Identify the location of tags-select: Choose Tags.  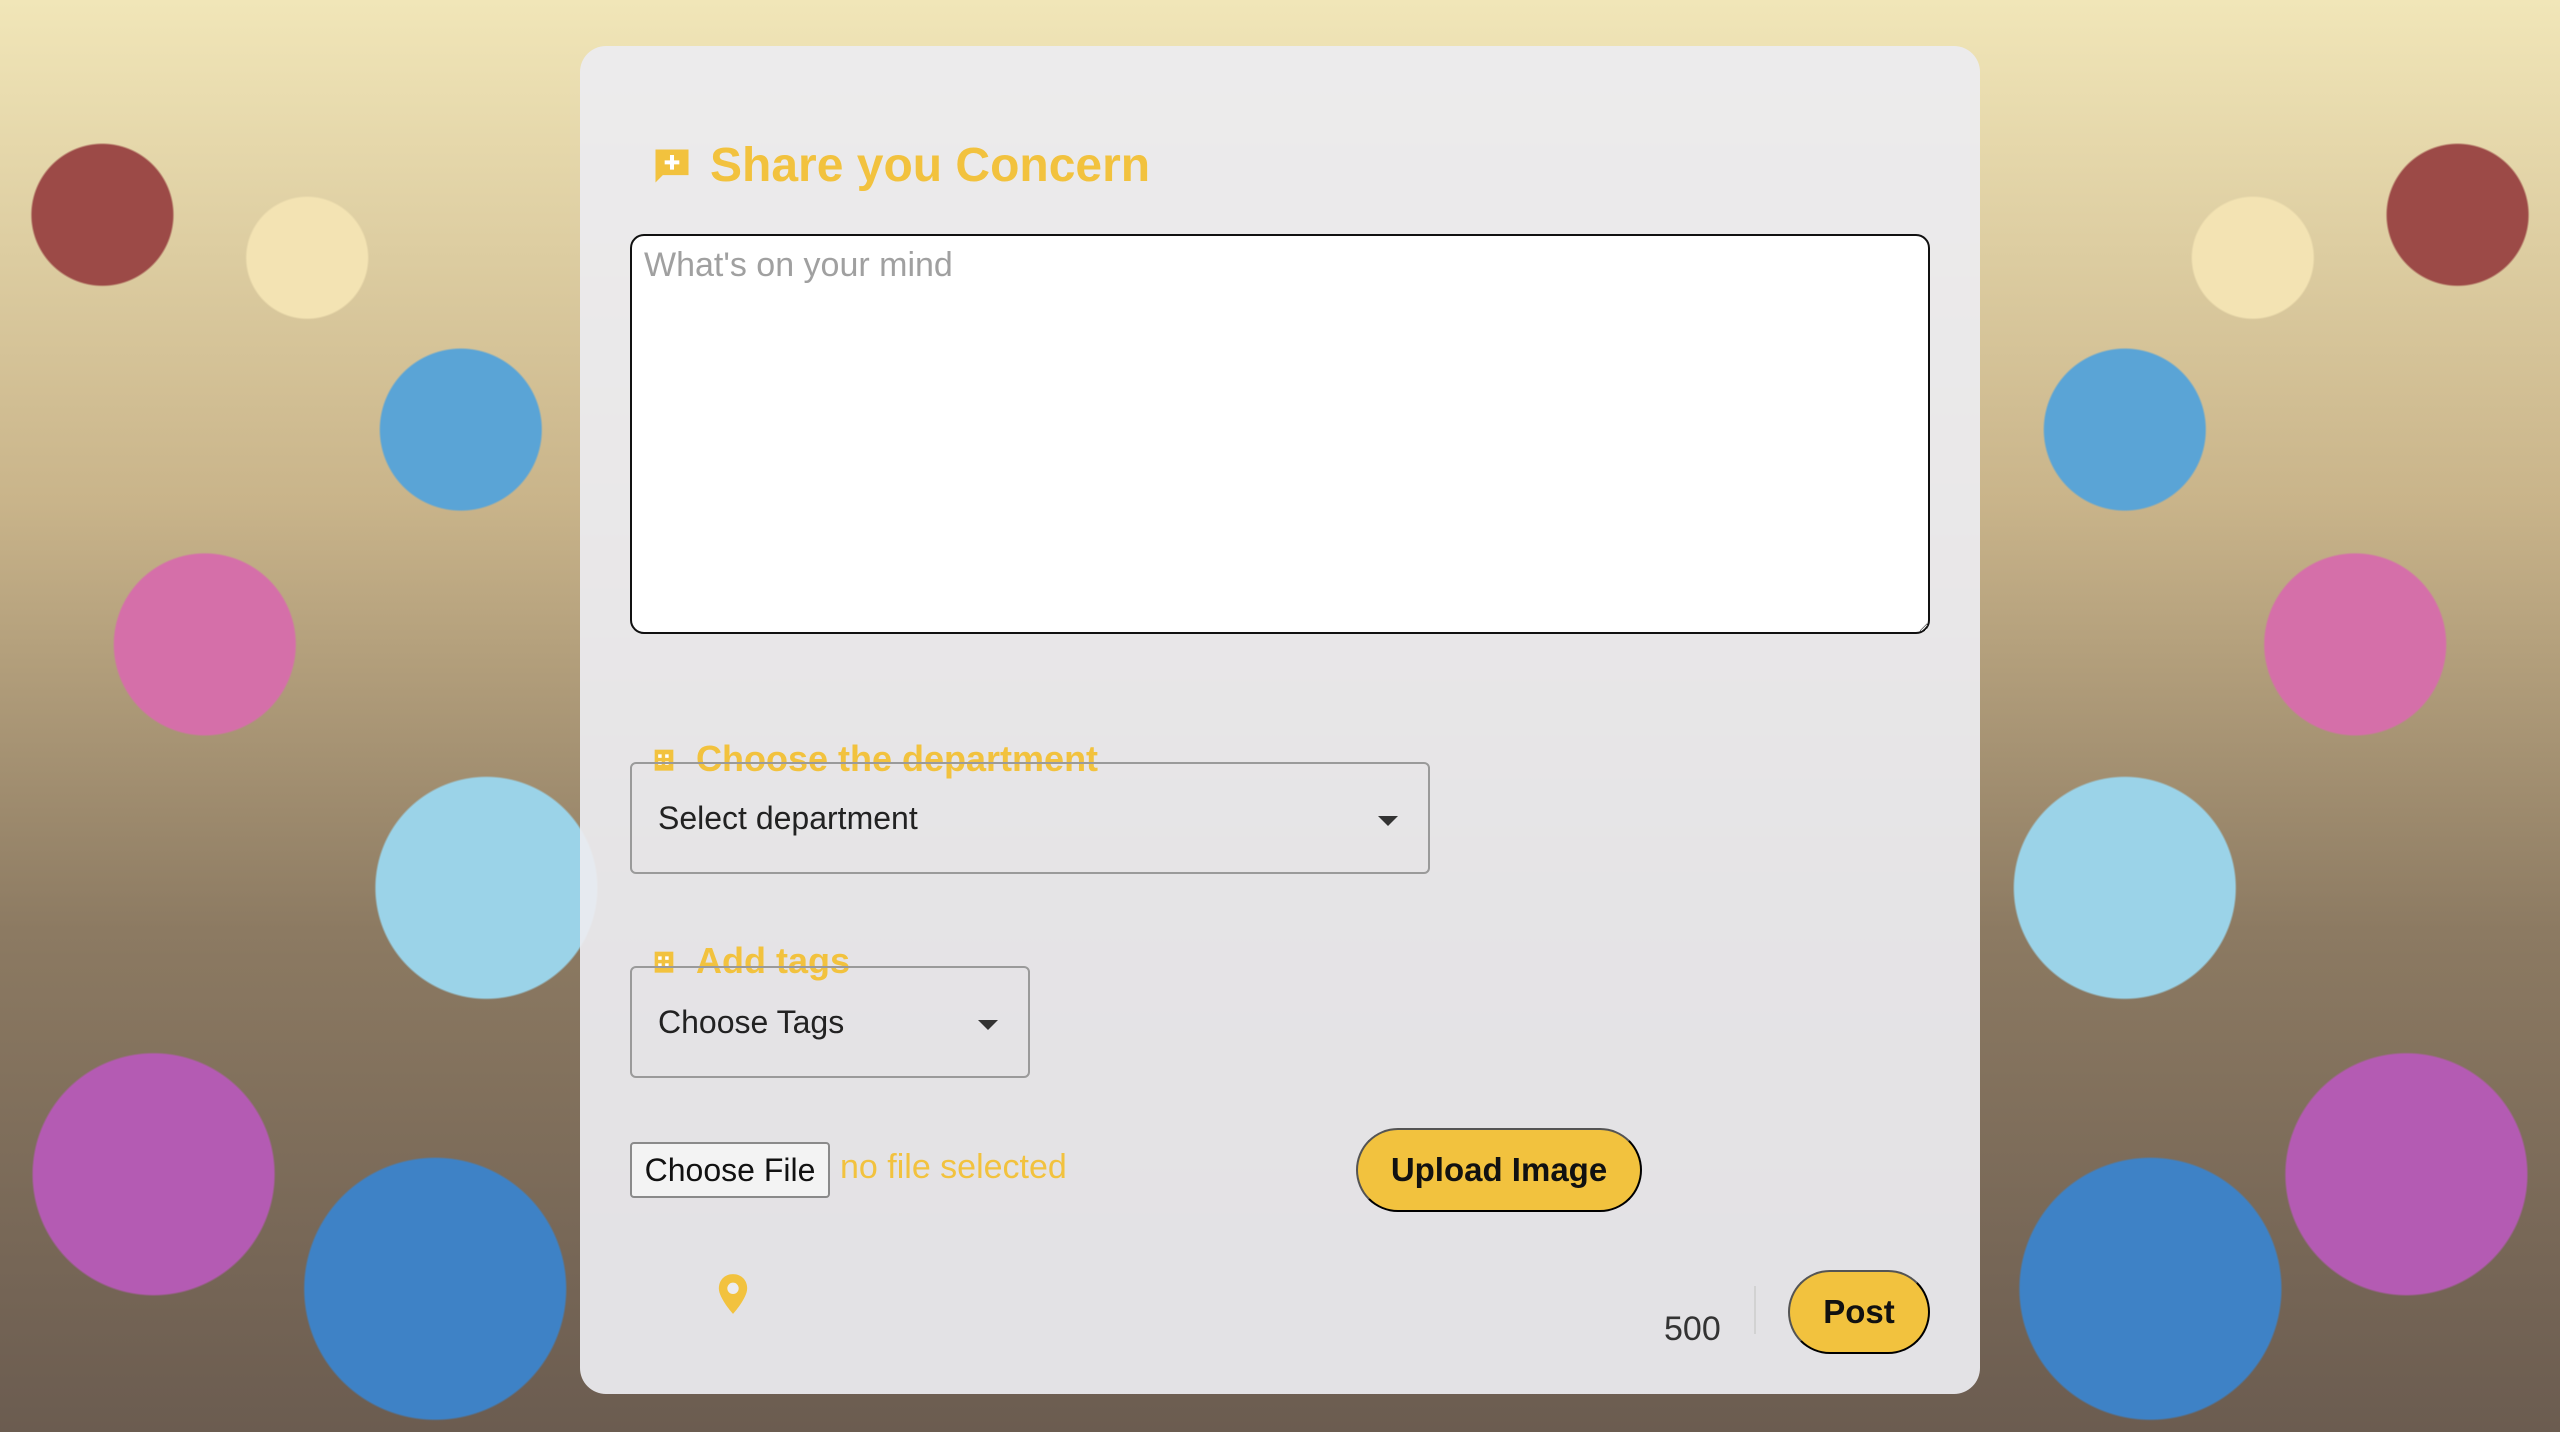
(830, 1022).